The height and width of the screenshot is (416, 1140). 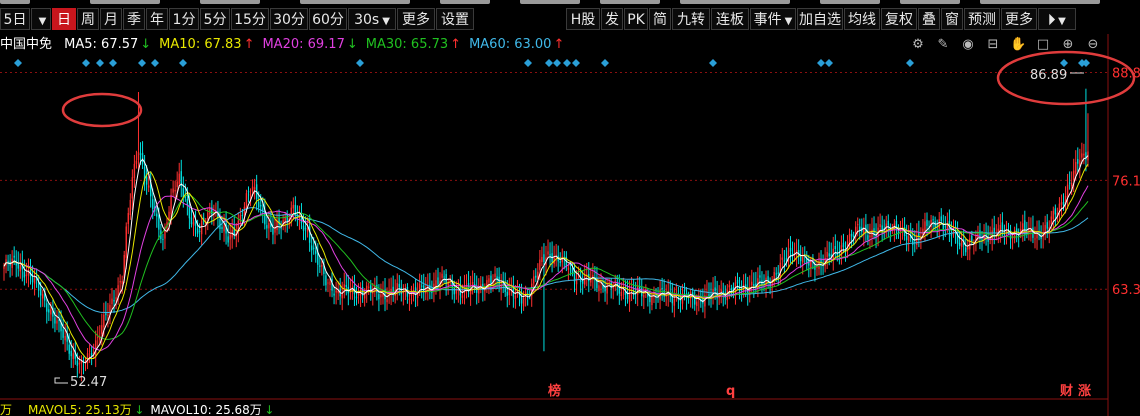 I want to click on period-tab-14: 设置, so click(x=455, y=19).